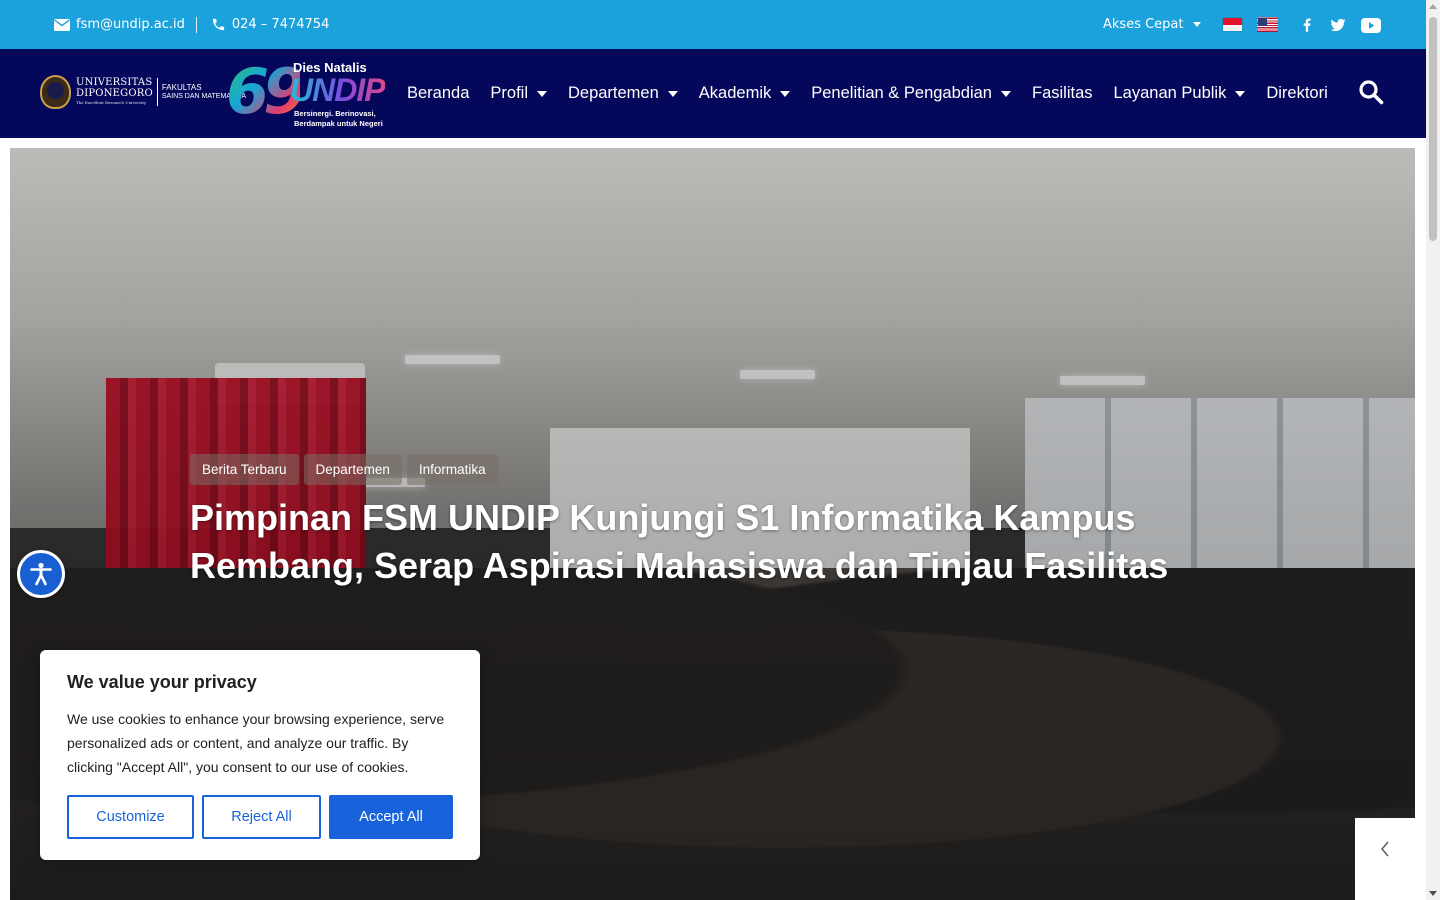 Image resolution: width=1440 pixels, height=900 pixels. What do you see at coordinates (55, 92) in the screenshot?
I see `undip-seal-icon` at bounding box center [55, 92].